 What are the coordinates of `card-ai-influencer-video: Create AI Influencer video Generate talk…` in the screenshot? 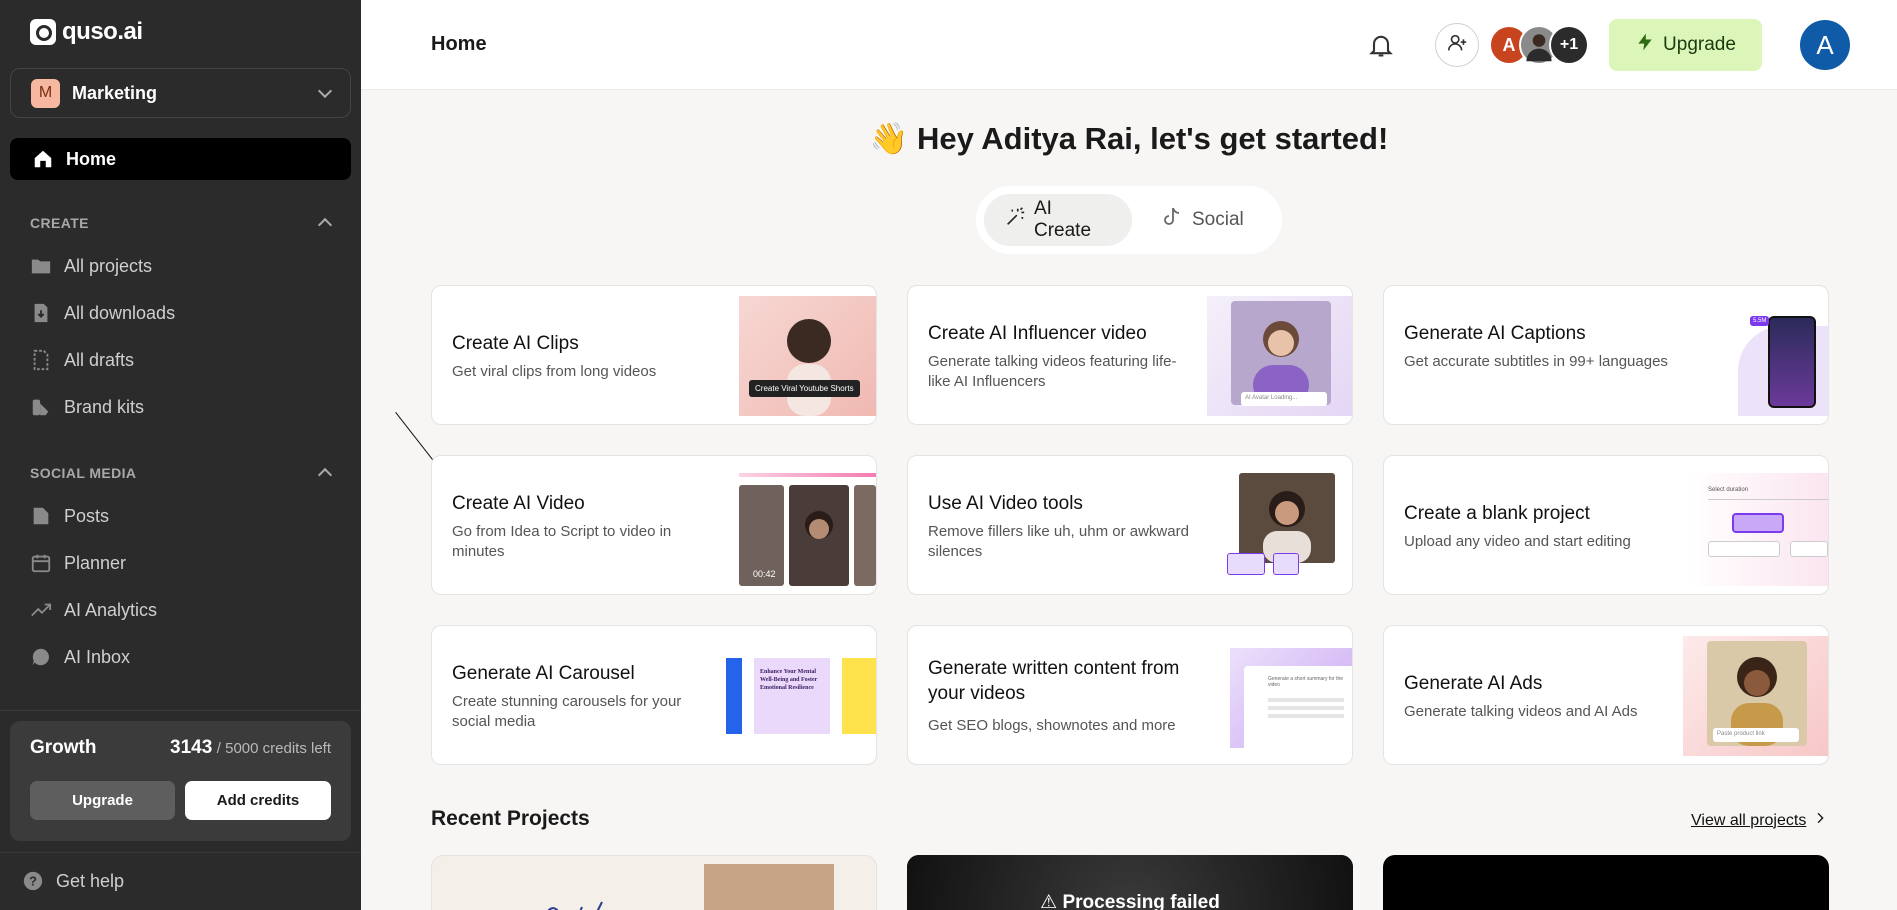 It's located at (1130, 355).